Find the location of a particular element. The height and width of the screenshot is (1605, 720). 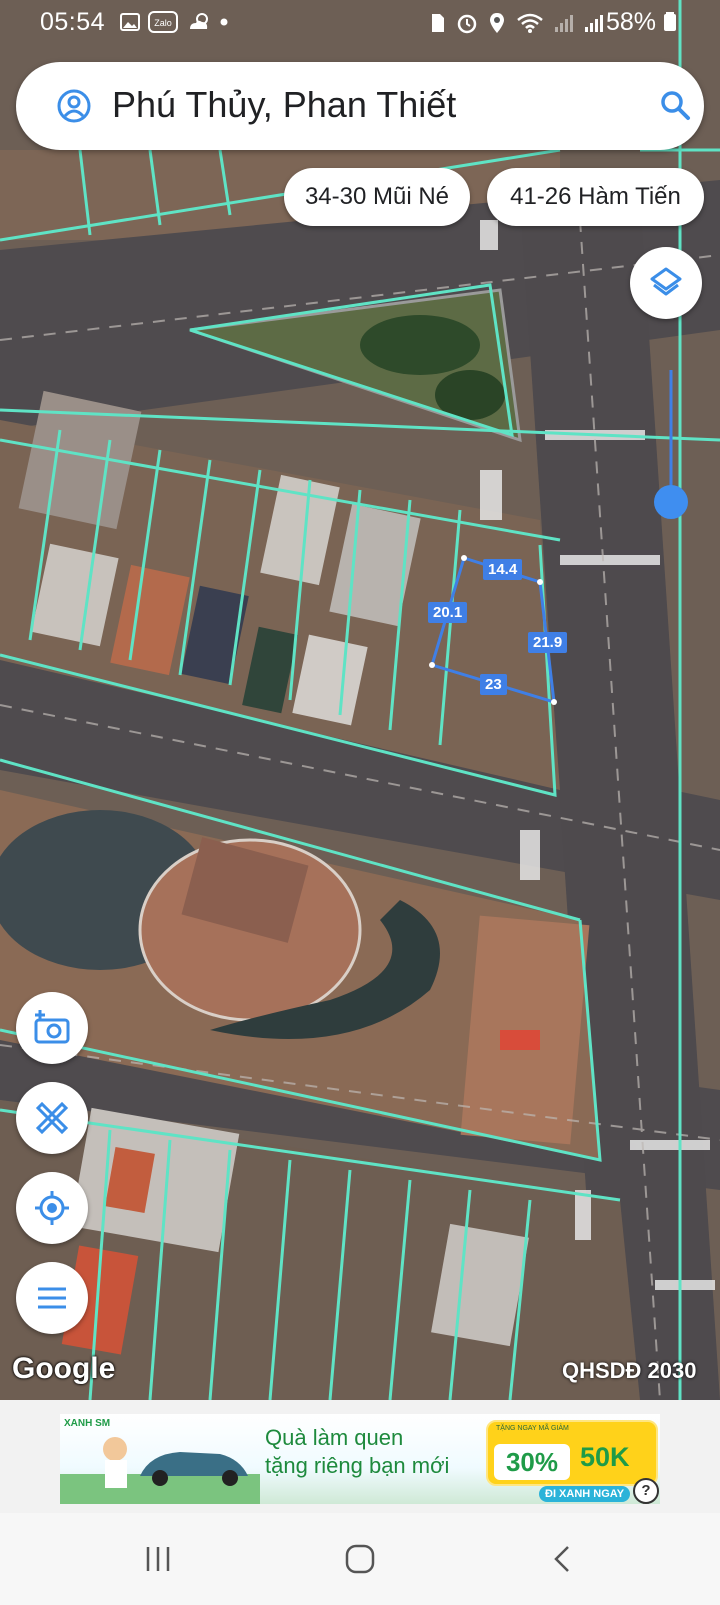

dot-icon is located at coordinates (224, 22).